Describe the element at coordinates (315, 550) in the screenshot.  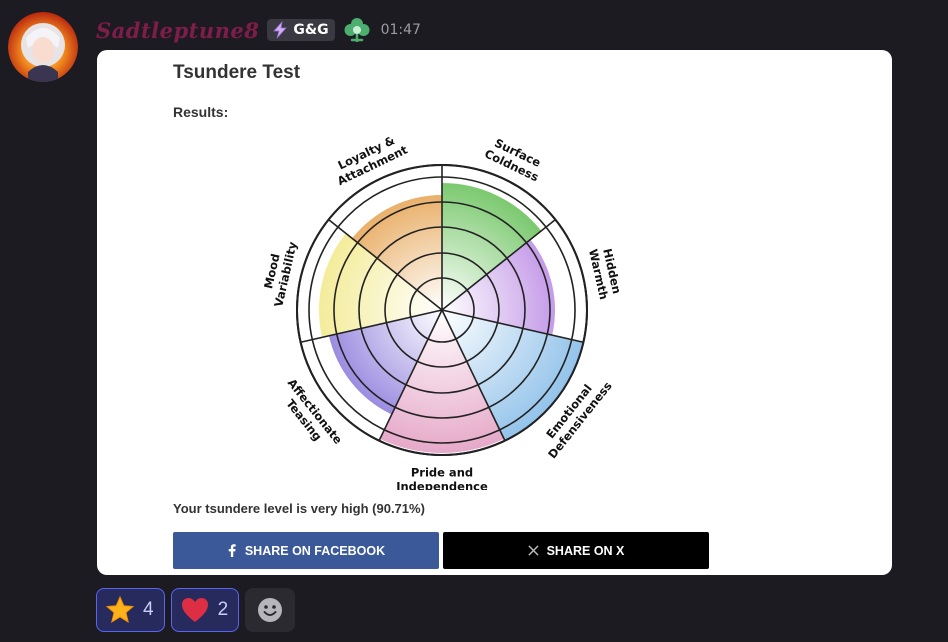
I see `share-facebook-label: SHARE ON FACEBOOK` at that location.